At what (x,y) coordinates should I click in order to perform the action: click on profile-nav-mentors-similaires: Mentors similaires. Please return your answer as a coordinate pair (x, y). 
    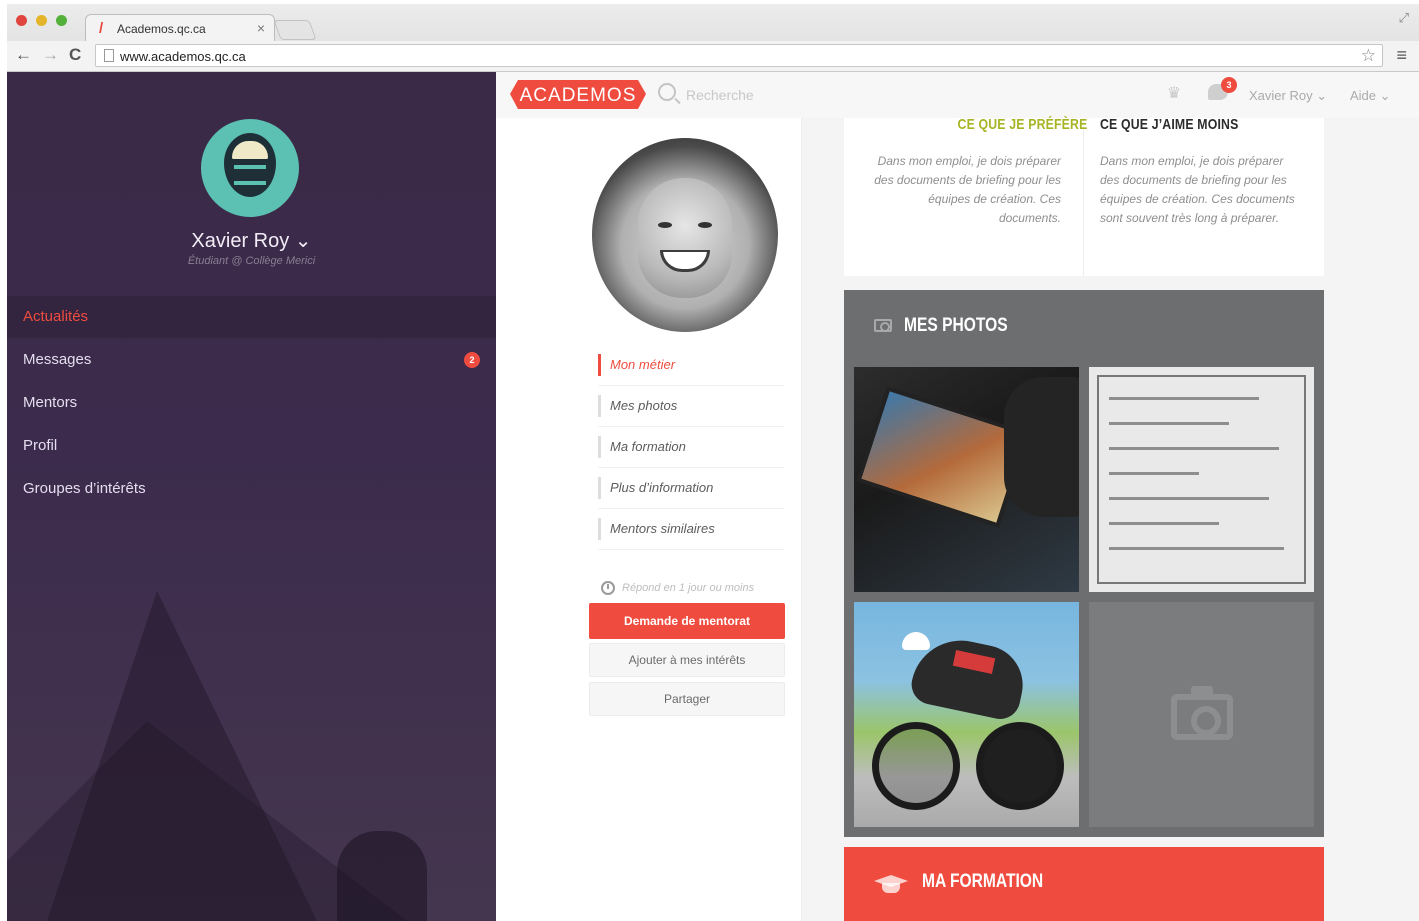
    Looking at the image, I should click on (691, 531).